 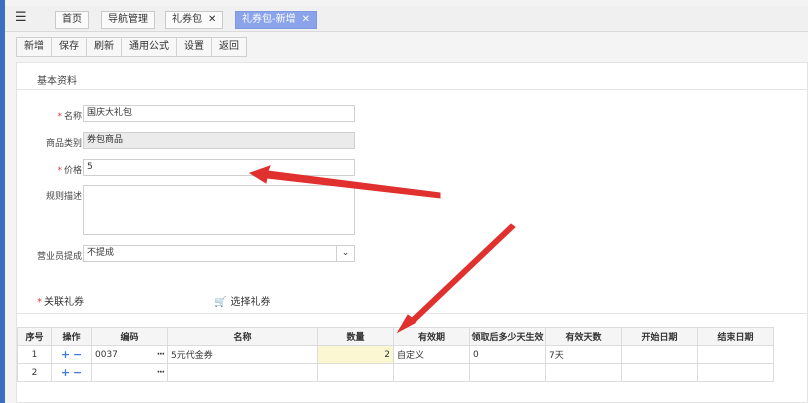 What do you see at coordinates (74, 171) in the screenshot?
I see `price-label-text: 价格:` at bounding box center [74, 171].